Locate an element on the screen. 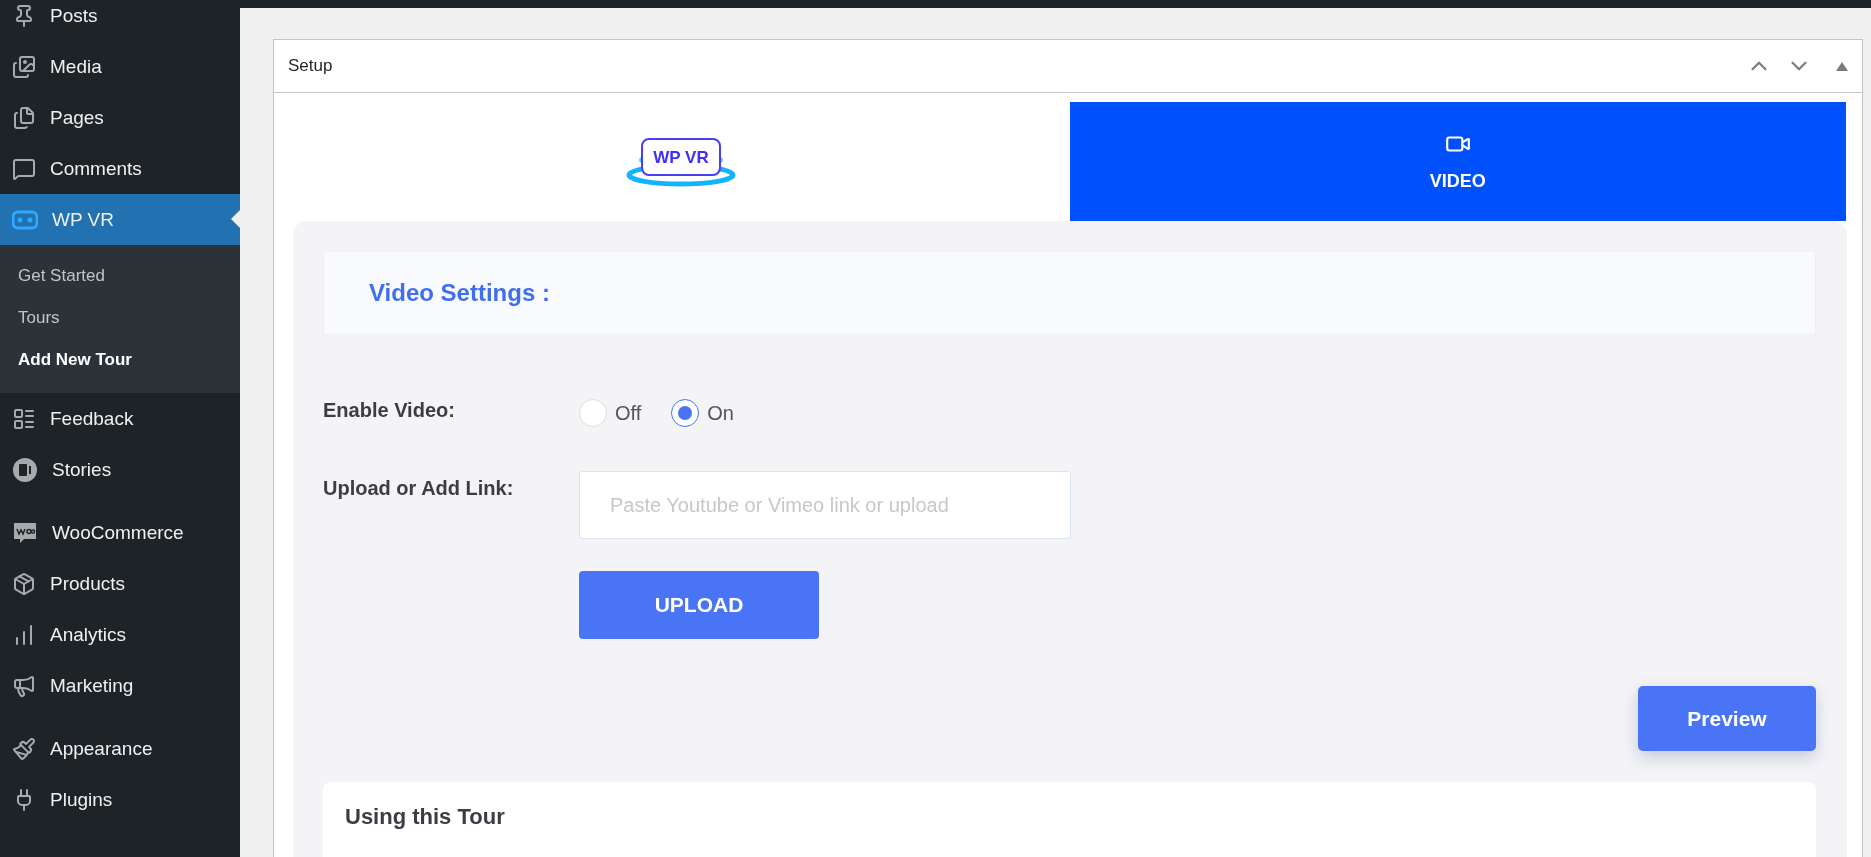  submenu-item: Add New Tour is located at coordinates (120, 360).